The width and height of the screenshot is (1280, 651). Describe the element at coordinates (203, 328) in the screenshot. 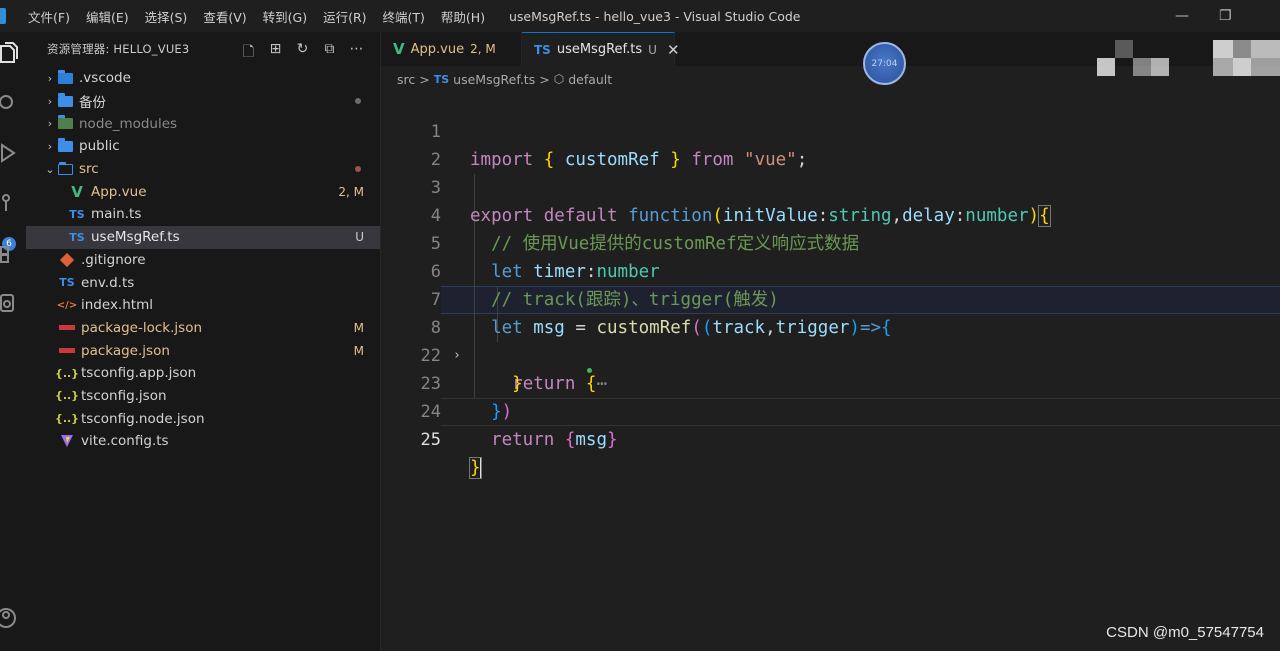

I see `tree-item-package-lock-json: package-lock.json M` at that location.